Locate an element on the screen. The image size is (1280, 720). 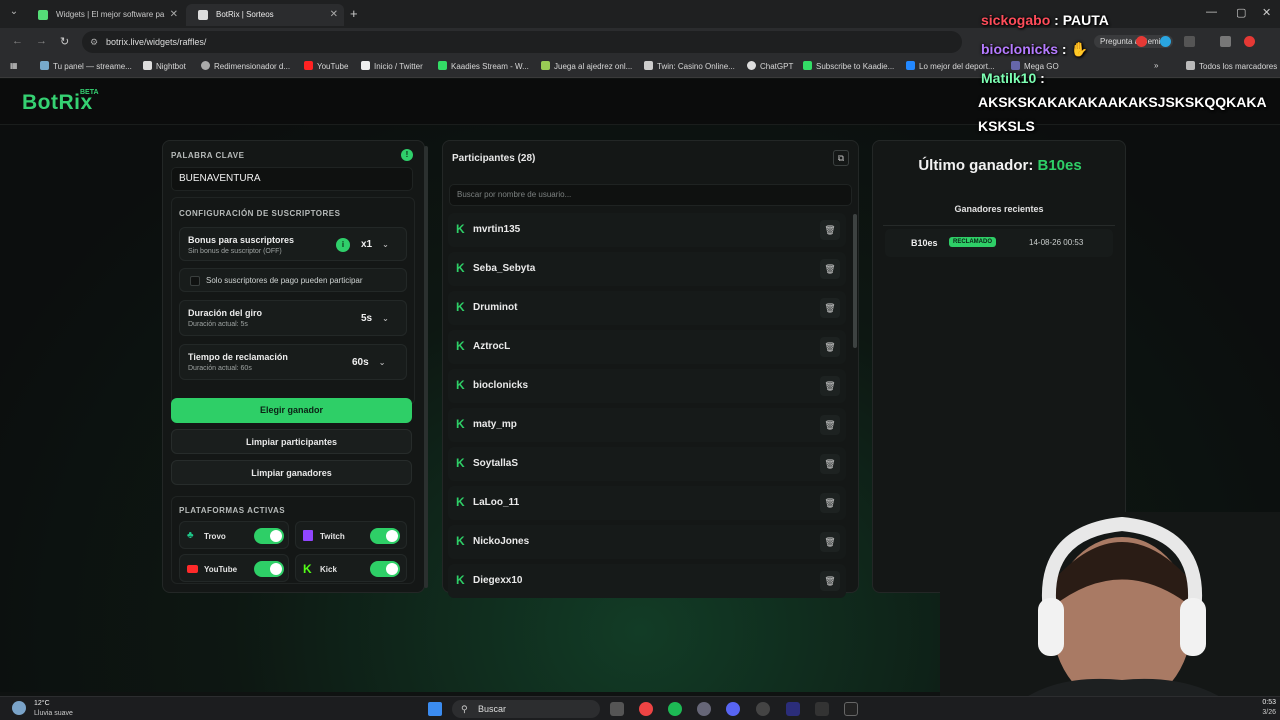
info-icon: i is located at coordinates (343, 245).